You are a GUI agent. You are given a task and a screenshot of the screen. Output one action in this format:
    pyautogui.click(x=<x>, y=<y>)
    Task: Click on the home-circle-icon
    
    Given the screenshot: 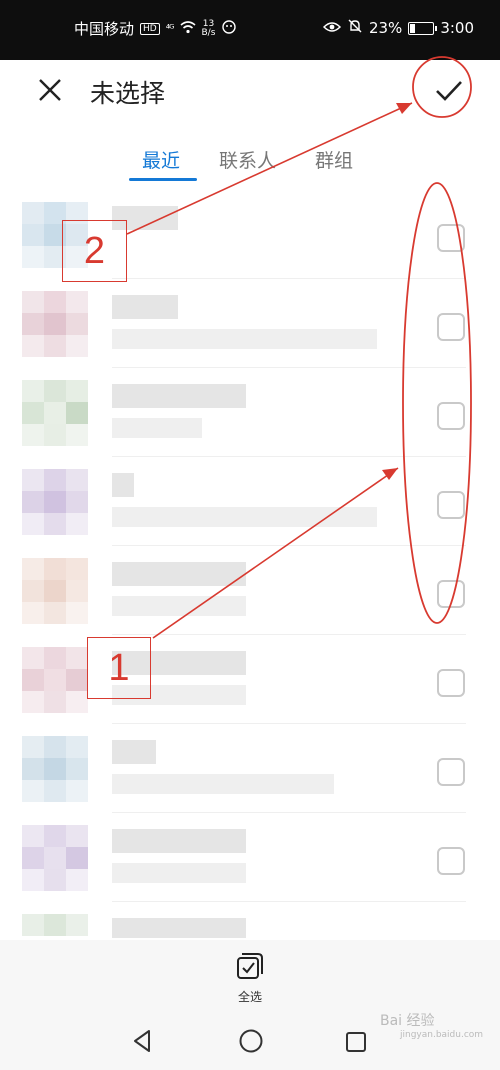 What is the action you would take?
    pyautogui.click(x=251, y=1041)
    